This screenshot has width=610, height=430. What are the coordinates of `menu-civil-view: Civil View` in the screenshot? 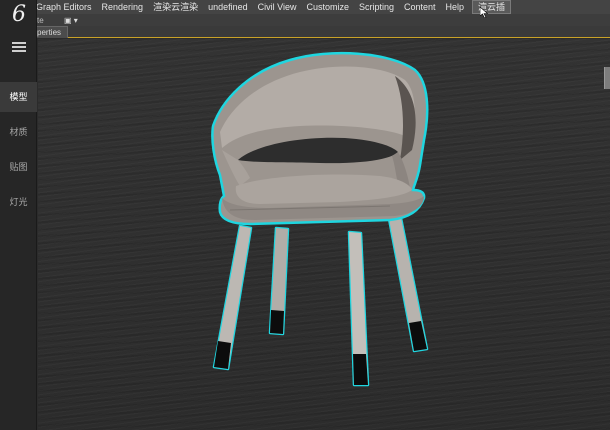 It's located at (277, 7).